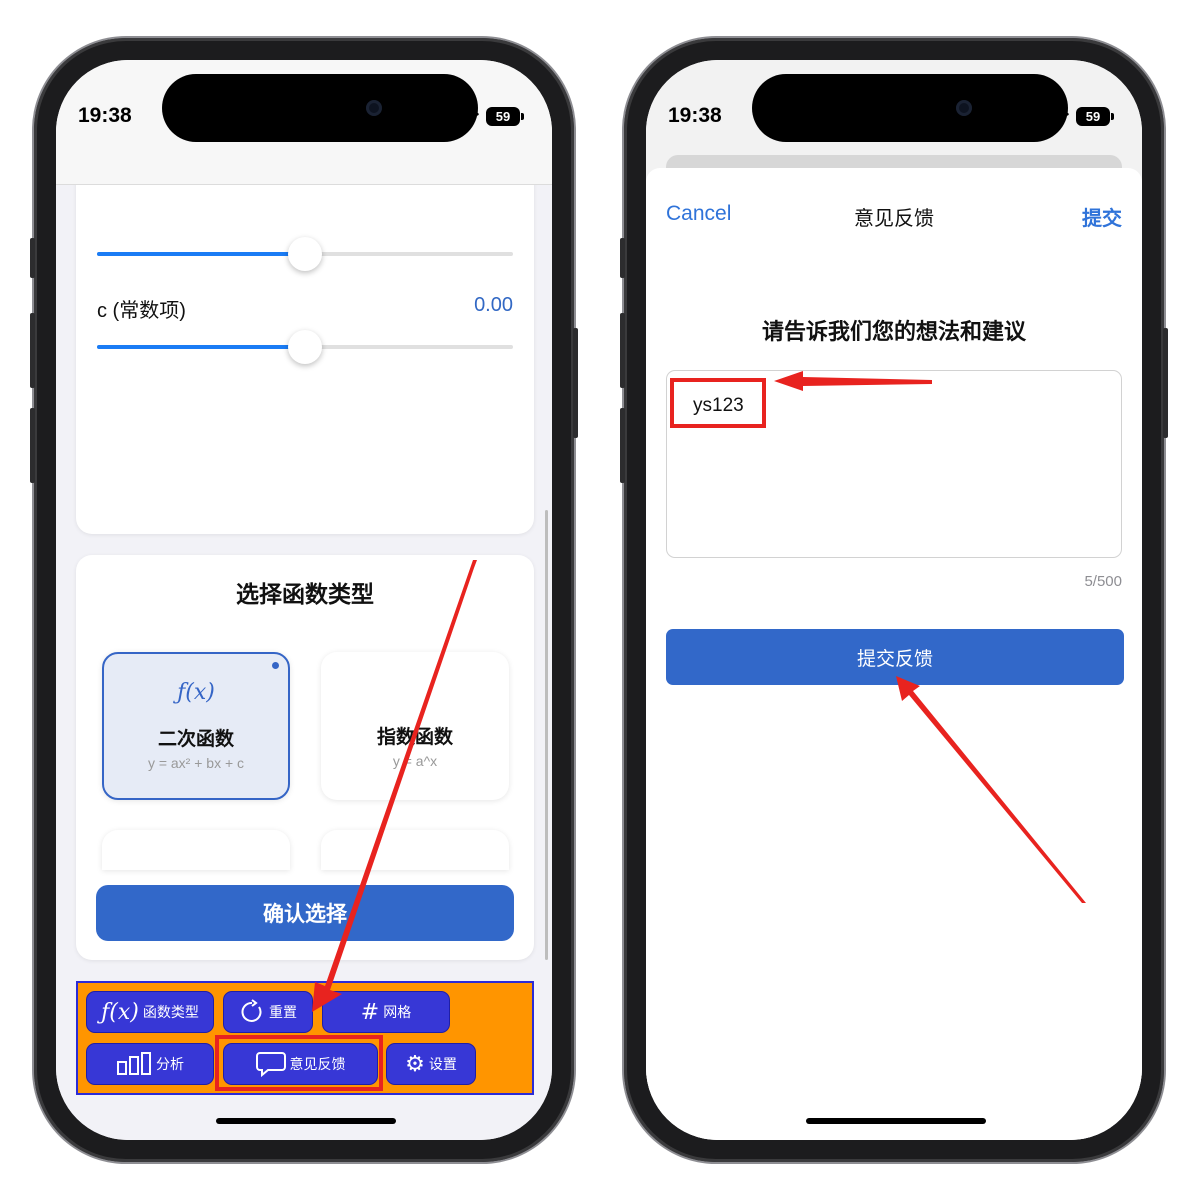 The height and width of the screenshot is (1200, 1200). What do you see at coordinates (134, 1063) in the screenshot?
I see `bar-chart-icon` at bounding box center [134, 1063].